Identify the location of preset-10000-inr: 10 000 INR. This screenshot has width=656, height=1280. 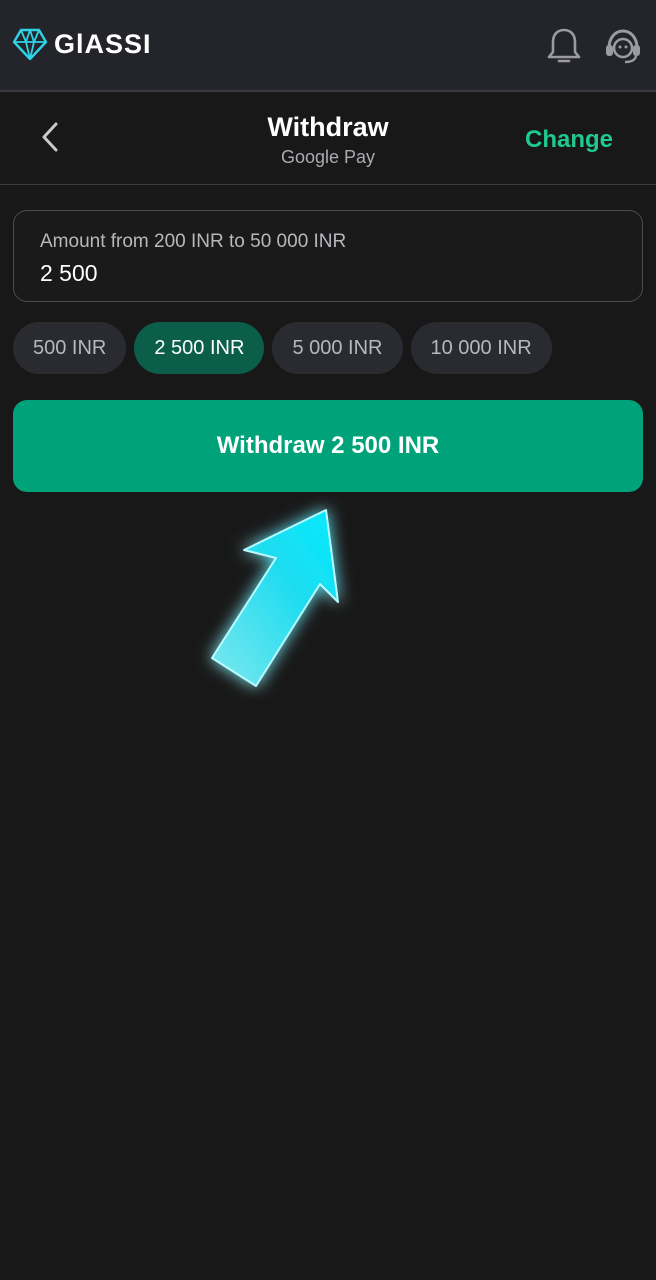
(481, 348).